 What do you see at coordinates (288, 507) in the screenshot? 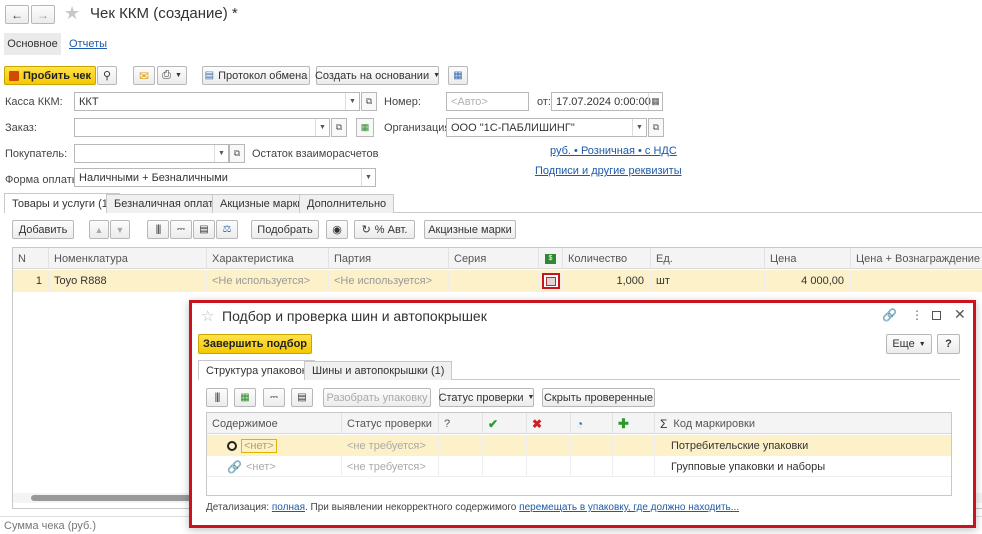
I see `detail-link: полная` at bounding box center [288, 507].